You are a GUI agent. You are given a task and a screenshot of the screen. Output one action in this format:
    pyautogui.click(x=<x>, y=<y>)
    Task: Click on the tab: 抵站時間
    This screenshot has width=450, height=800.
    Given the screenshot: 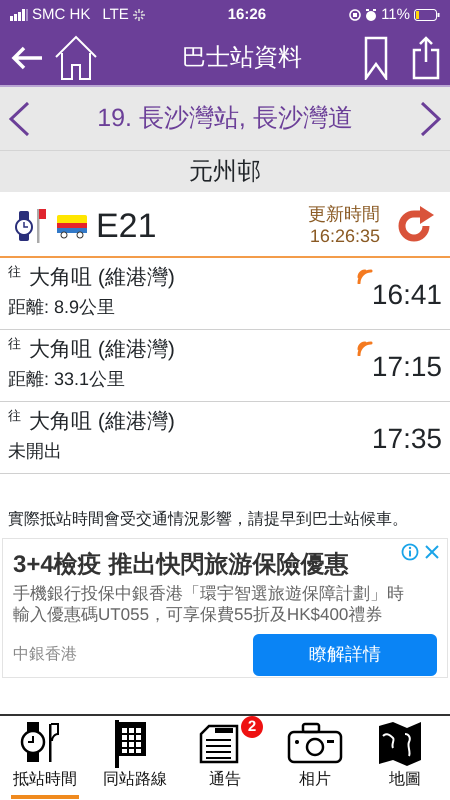 What is the action you would take?
    pyautogui.click(x=45, y=758)
    